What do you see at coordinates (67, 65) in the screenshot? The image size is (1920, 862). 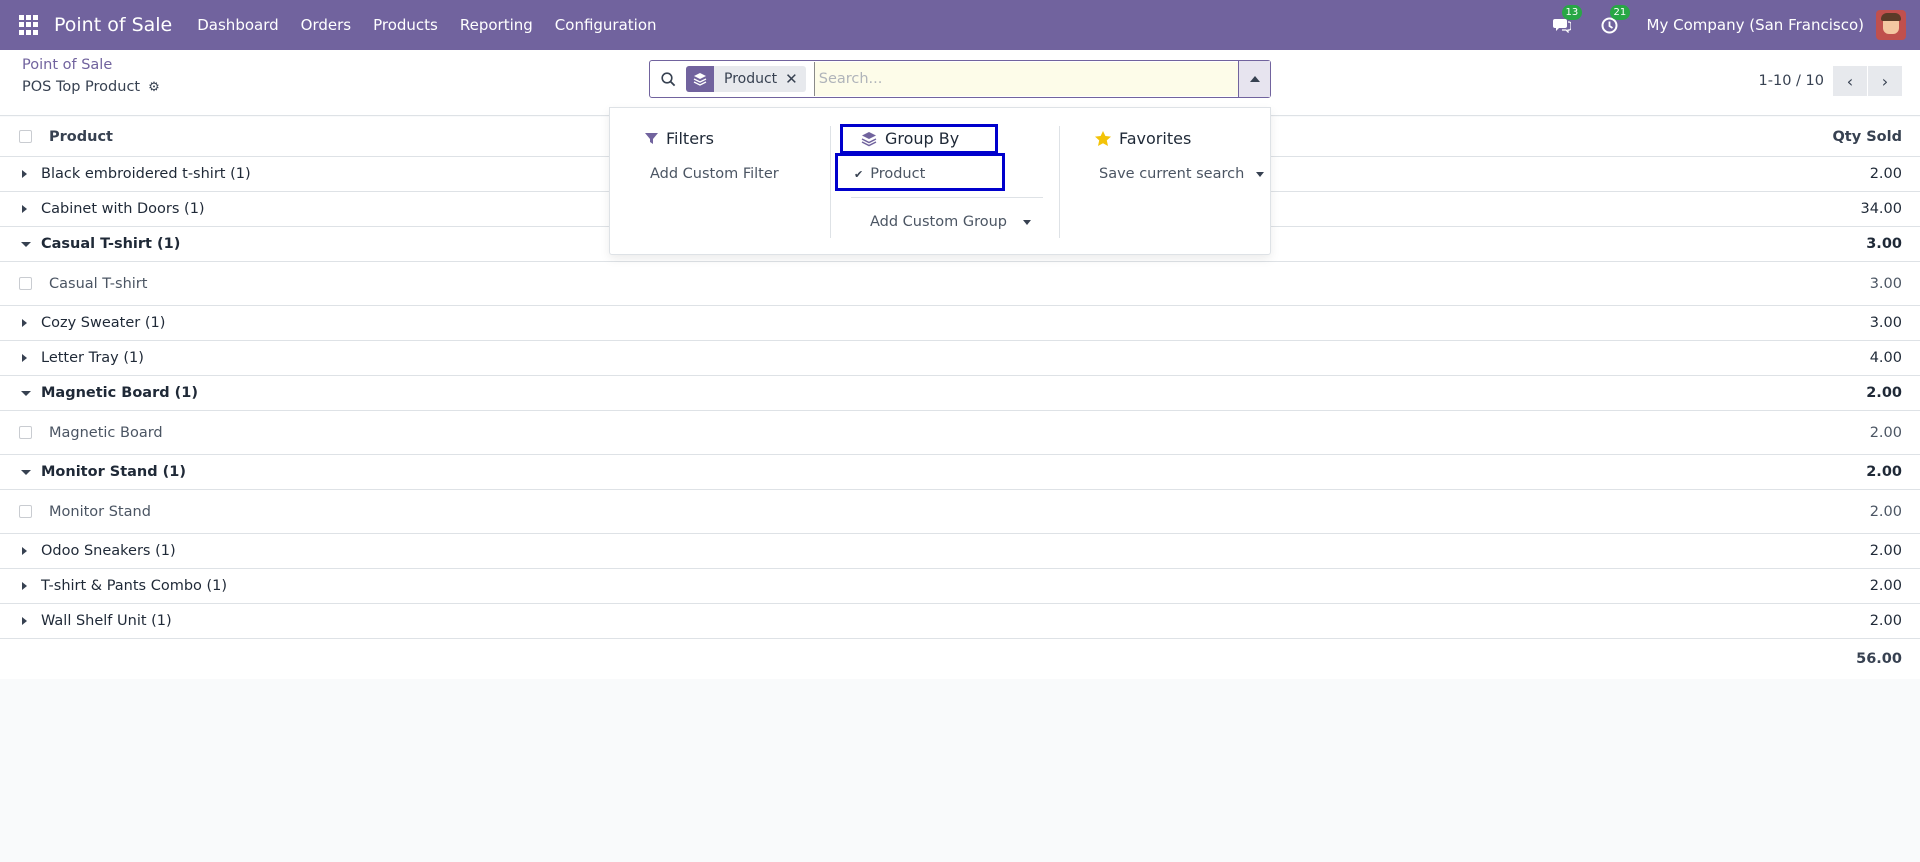 I see `breadcrumb-point-of-sale: Point of Sale` at bounding box center [67, 65].